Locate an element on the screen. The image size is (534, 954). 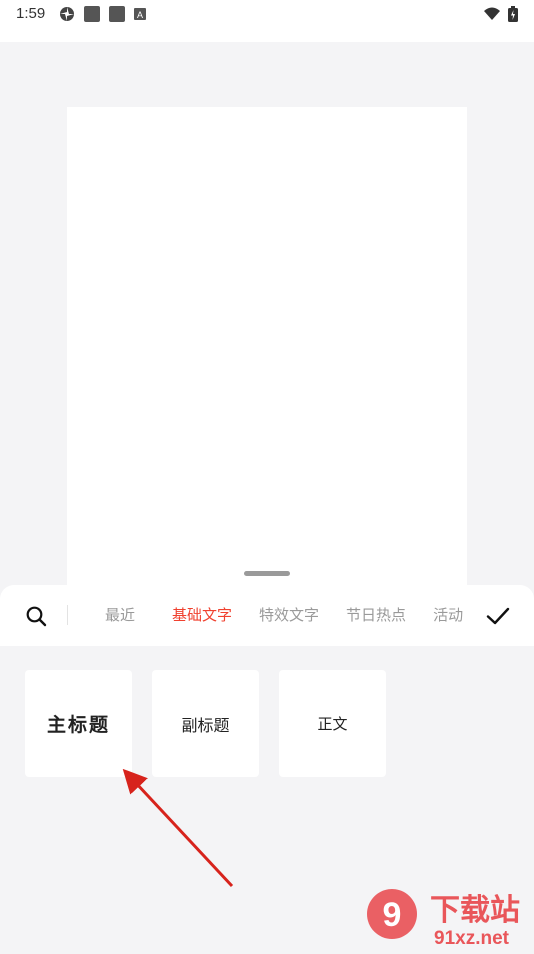
category-tabs: 最近 基础文字 特效文字 节日热点 活动 is located at coordinates (281, 615).